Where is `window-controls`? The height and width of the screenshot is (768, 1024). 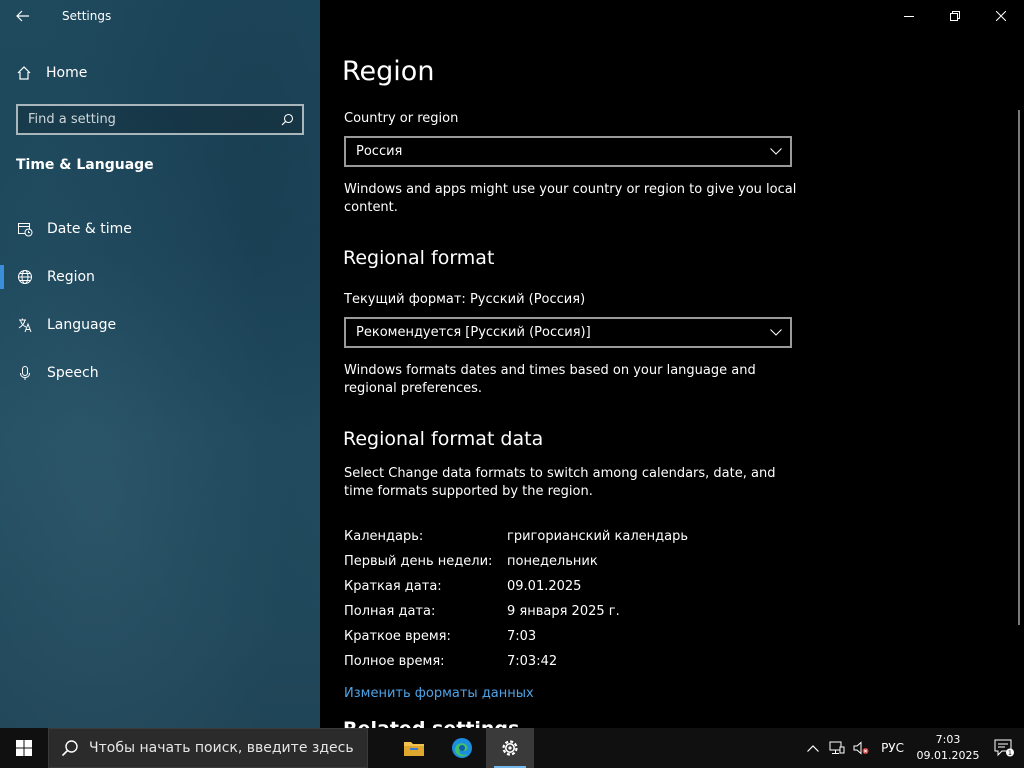
window-controls is located at coordinates (955, 16).